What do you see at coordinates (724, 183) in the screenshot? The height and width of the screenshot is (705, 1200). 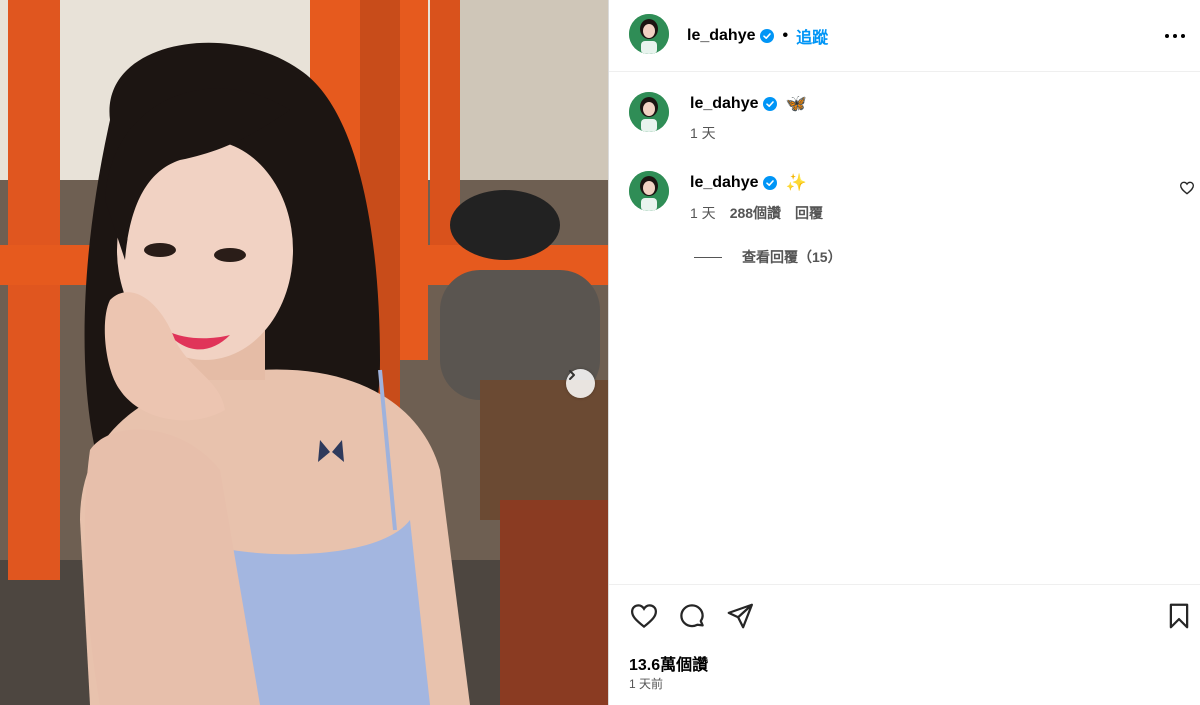 I see `comment-username: le_dahye` at bounding box center [724, 183].